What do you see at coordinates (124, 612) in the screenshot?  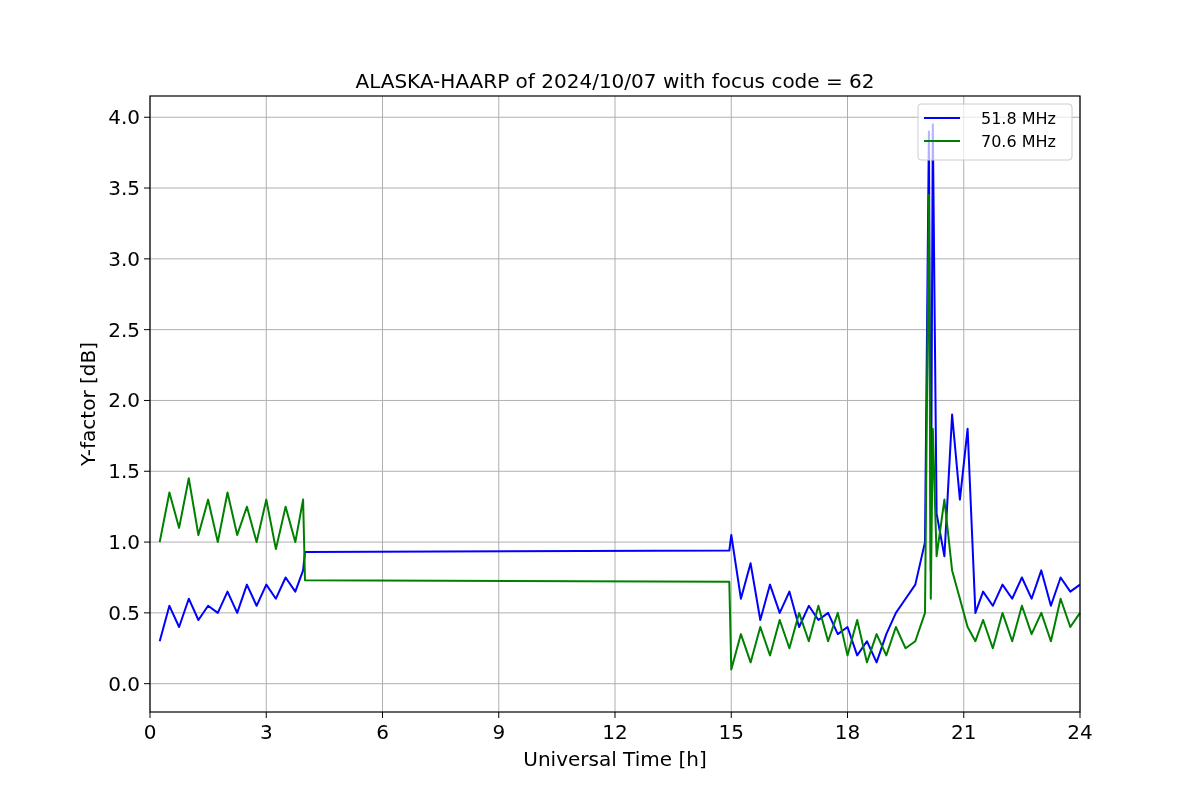 I see `tick-label: 0.5` at bounding box center [124, 612].